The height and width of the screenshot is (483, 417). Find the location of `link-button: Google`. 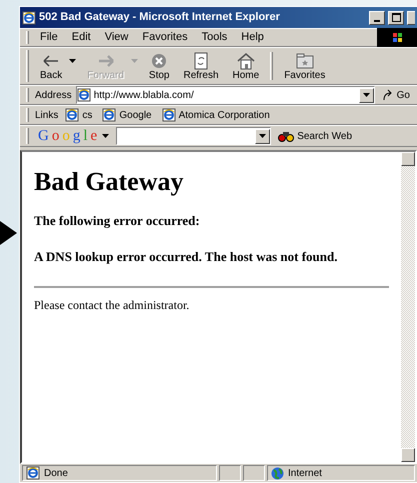

link-button: Google is located at coordinates (127, 115).